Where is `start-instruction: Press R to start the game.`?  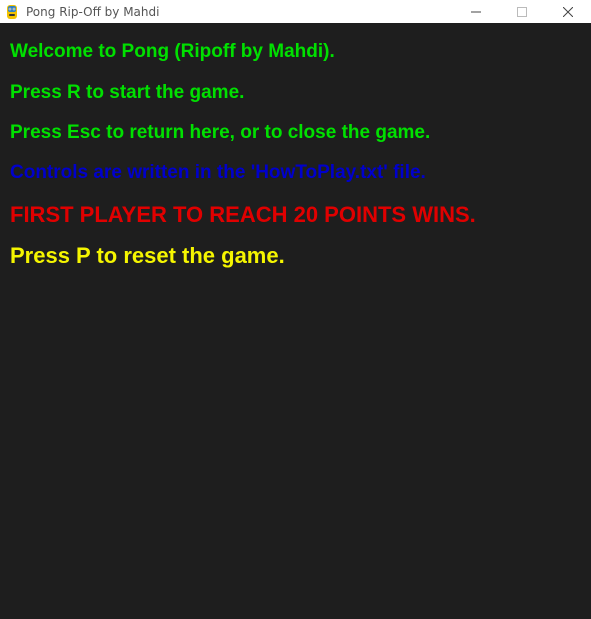
start-instruction: Press R to start the game. is located at coordinates (127, 92).